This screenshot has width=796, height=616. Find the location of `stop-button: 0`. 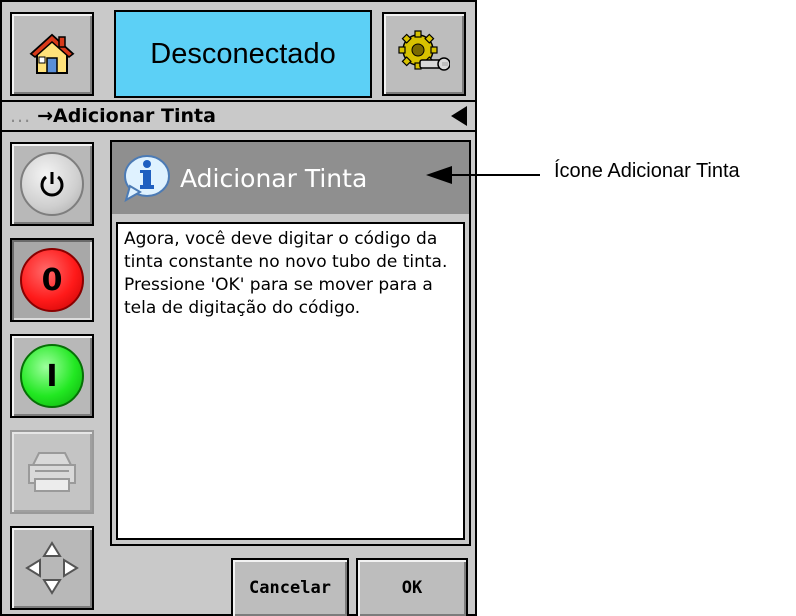

stop-button: 0 is located at coordinates (52, 280).